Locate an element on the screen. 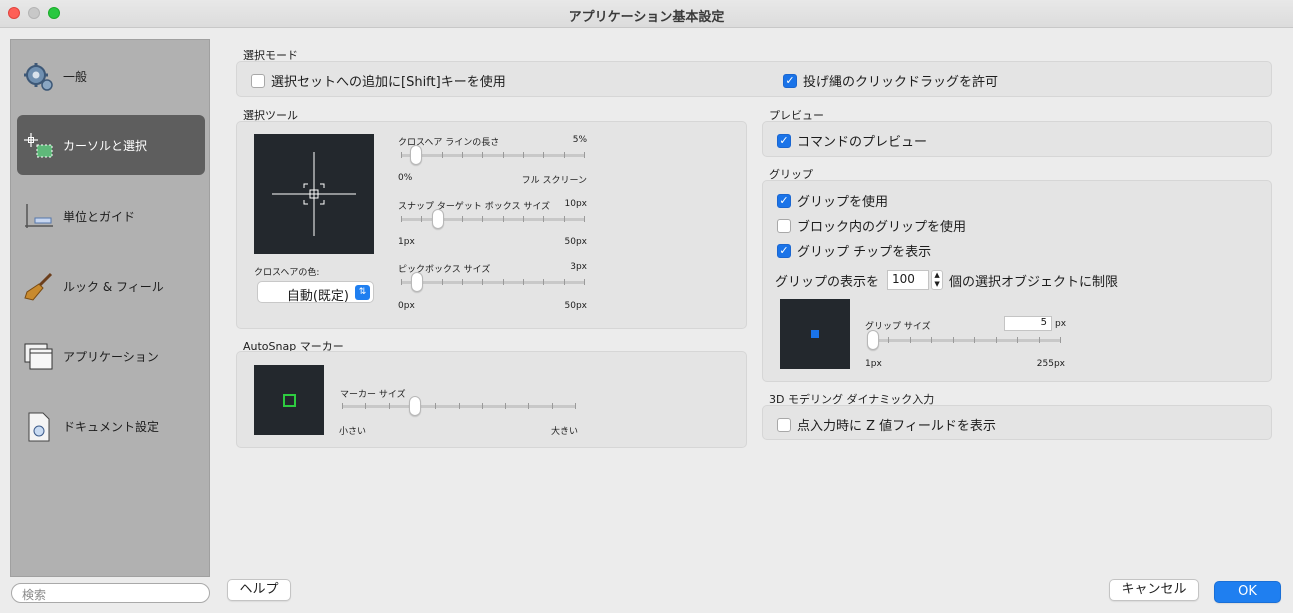 Image resolution: width=1293 pixels, height=613 pixels. lasso-checkbox: ✓ 投げ縄のクリックドラッグを許可 is located at coordinates (890, 80).